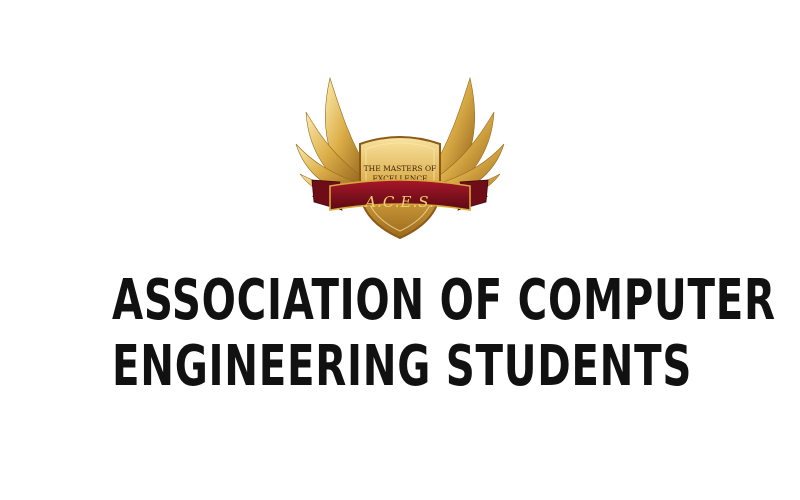 The height and width of the screenshot is (500, 800). I want to click on logo-motto-line1: THE MASTERS OF, so click(400, 168).